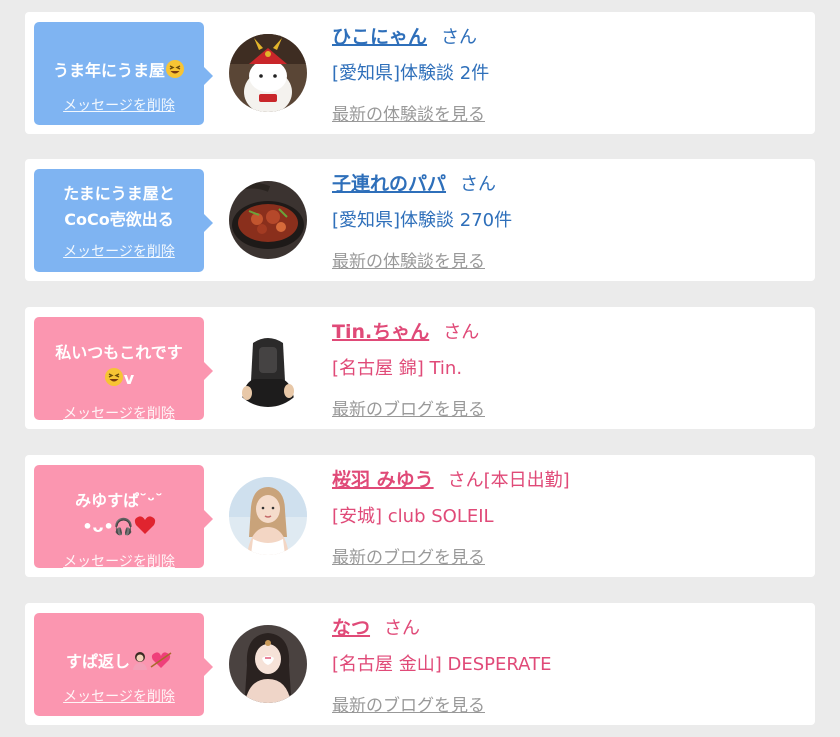 The image size is (840, 737). Describe the element at coordinates (140, 664) in the screenshot. I see `person-emoji-icon` at that location.